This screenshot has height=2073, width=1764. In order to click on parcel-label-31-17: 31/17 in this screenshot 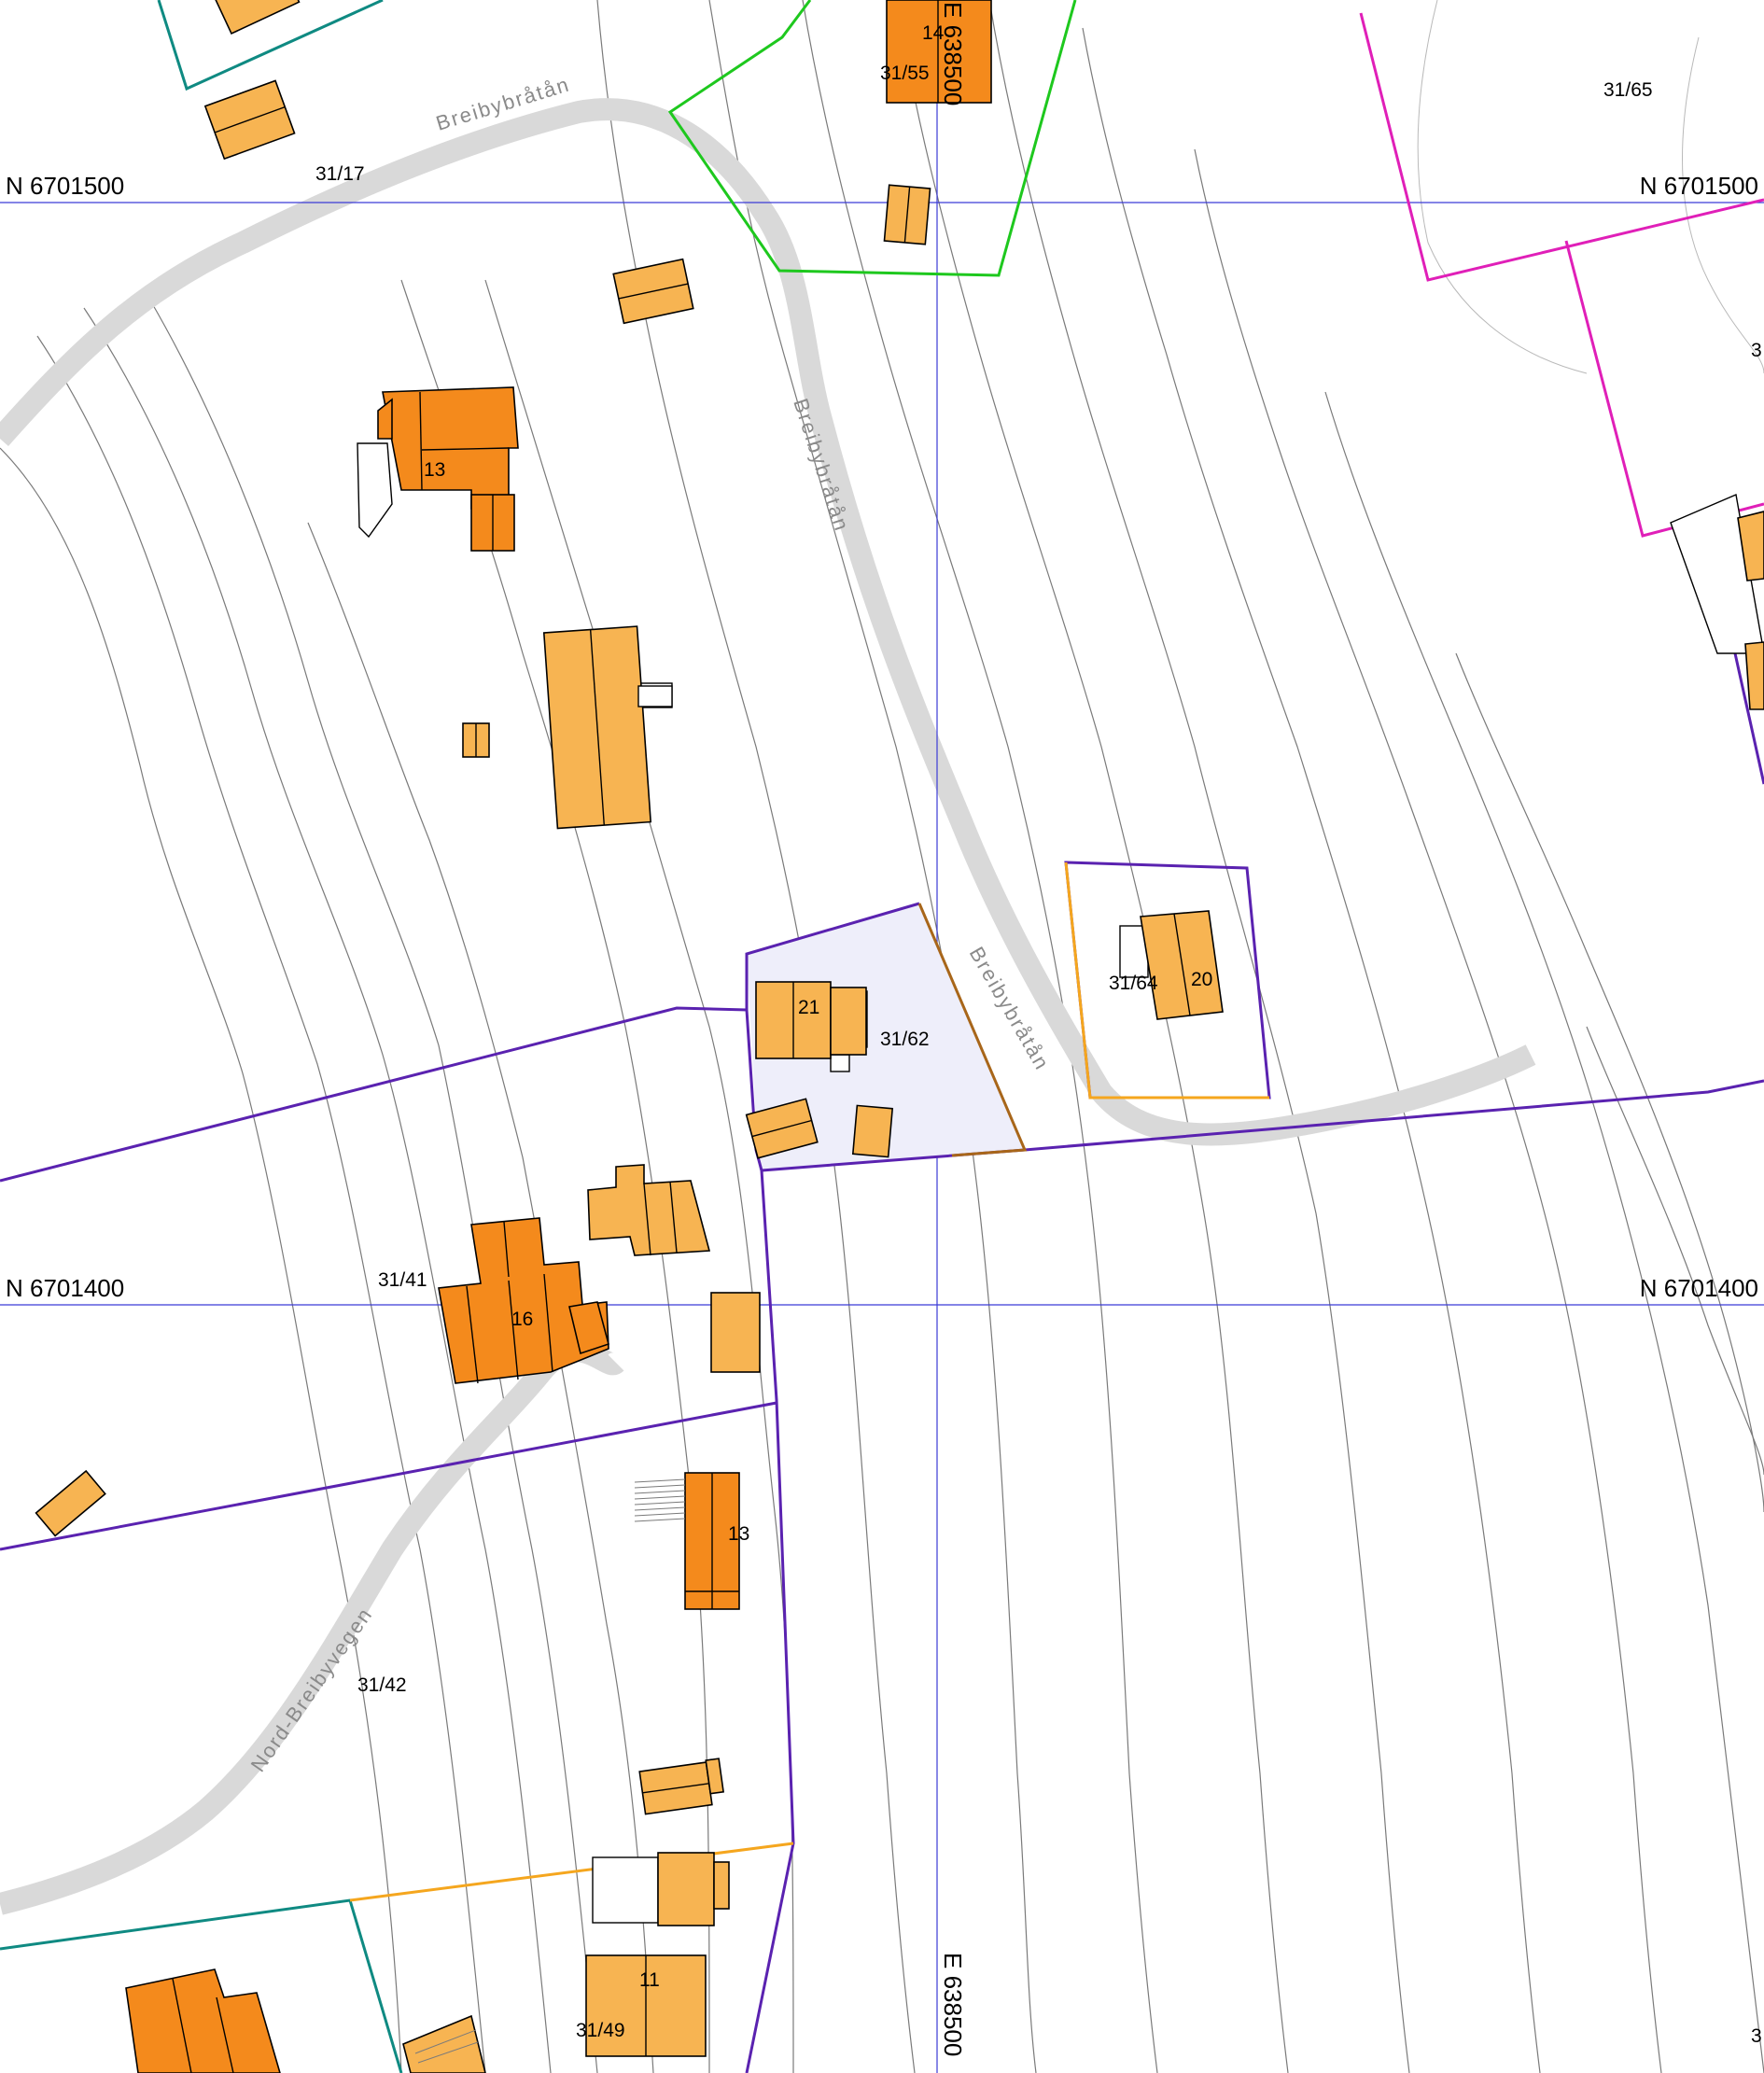, I will do `click(340, 174)`.